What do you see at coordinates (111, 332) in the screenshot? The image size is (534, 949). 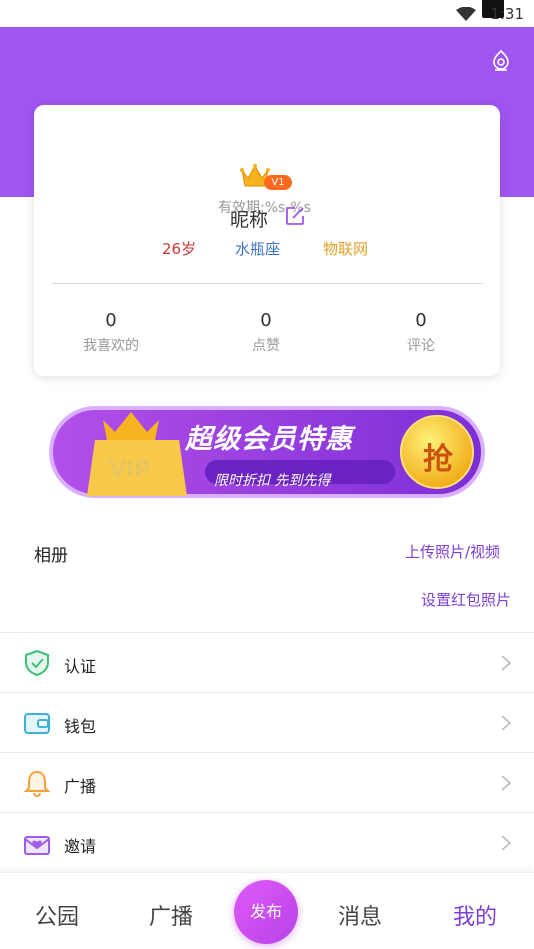 I see `stat-likes: 0 我喜欢的` at bounding box center [111, 332].